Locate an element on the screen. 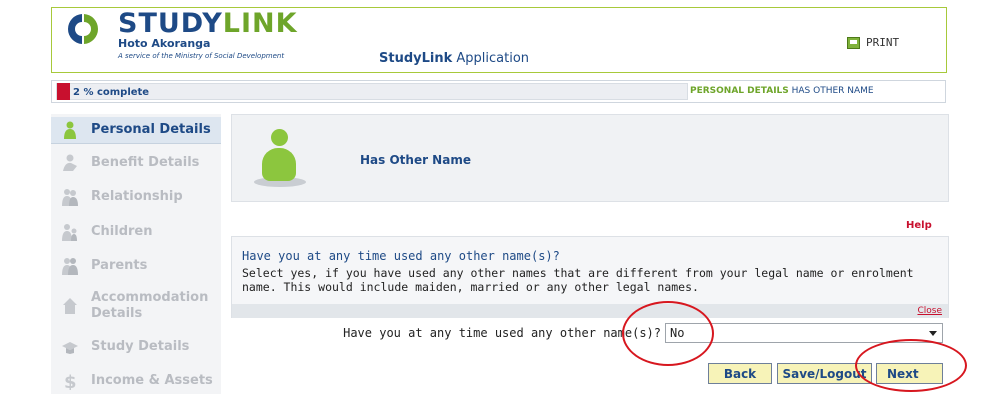  print-link: PRINT is located at coordinates (873, 42).